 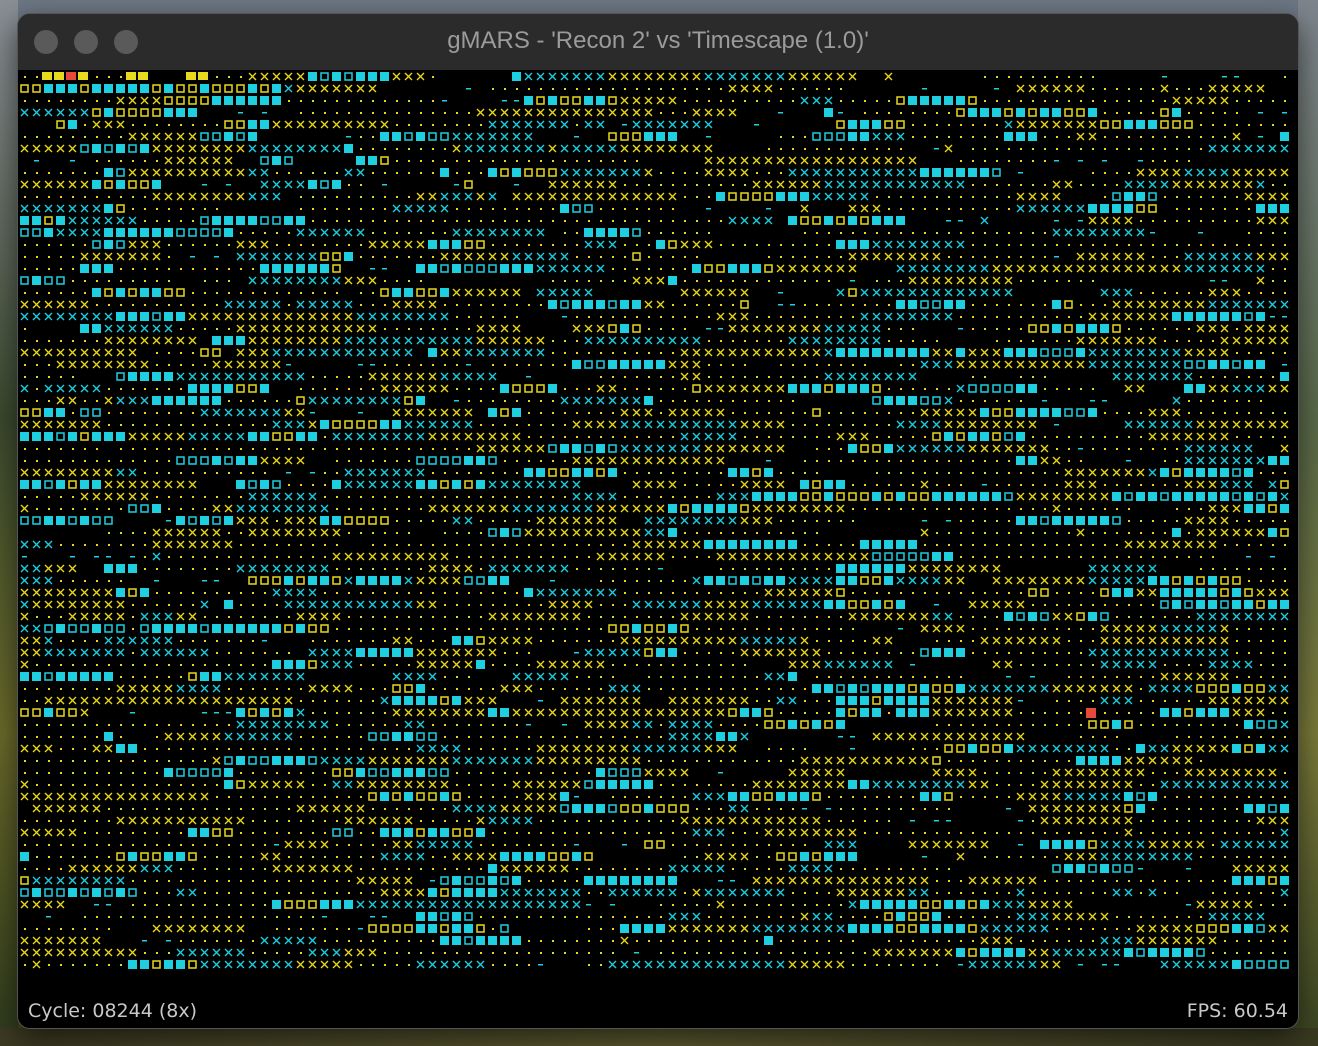 I want to click on cycle-counter: Cycle: 08244 (8x), so click(x=113, y=1011).